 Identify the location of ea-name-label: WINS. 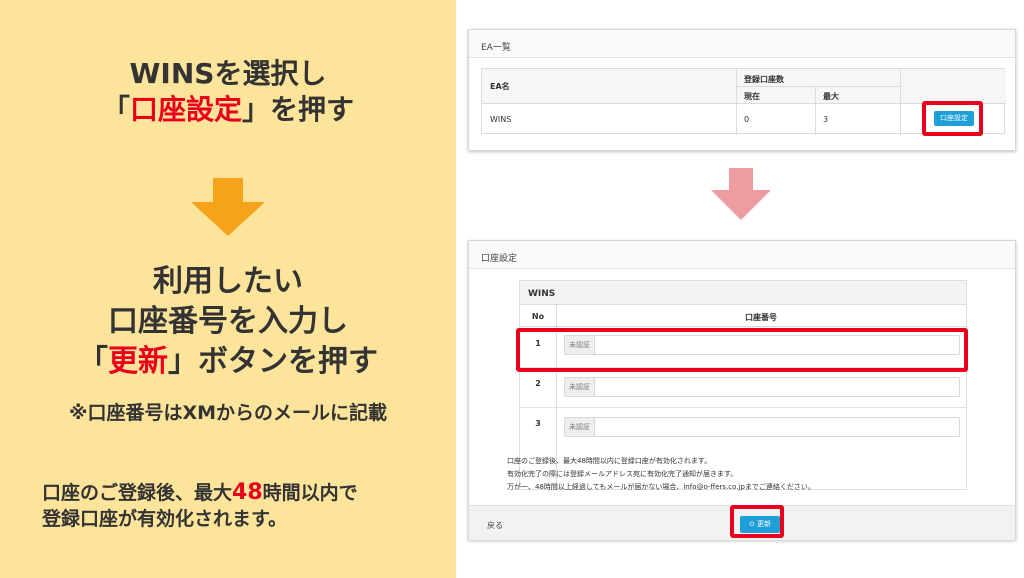
(743, 293).